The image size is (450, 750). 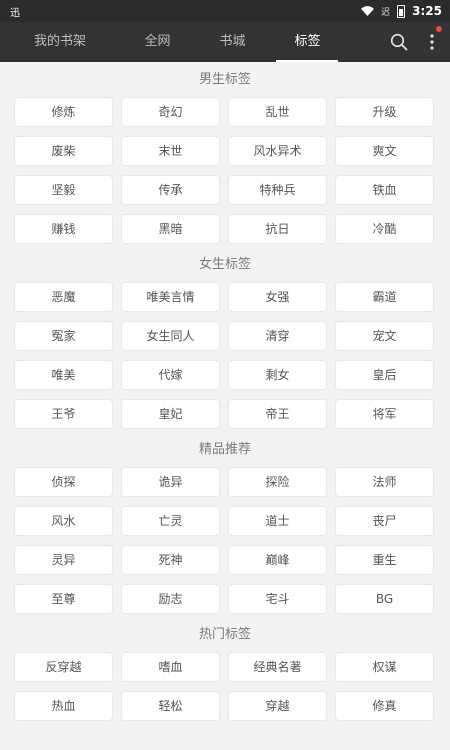 I want to click on tag-button: 女强, so click(x=277, y=297).